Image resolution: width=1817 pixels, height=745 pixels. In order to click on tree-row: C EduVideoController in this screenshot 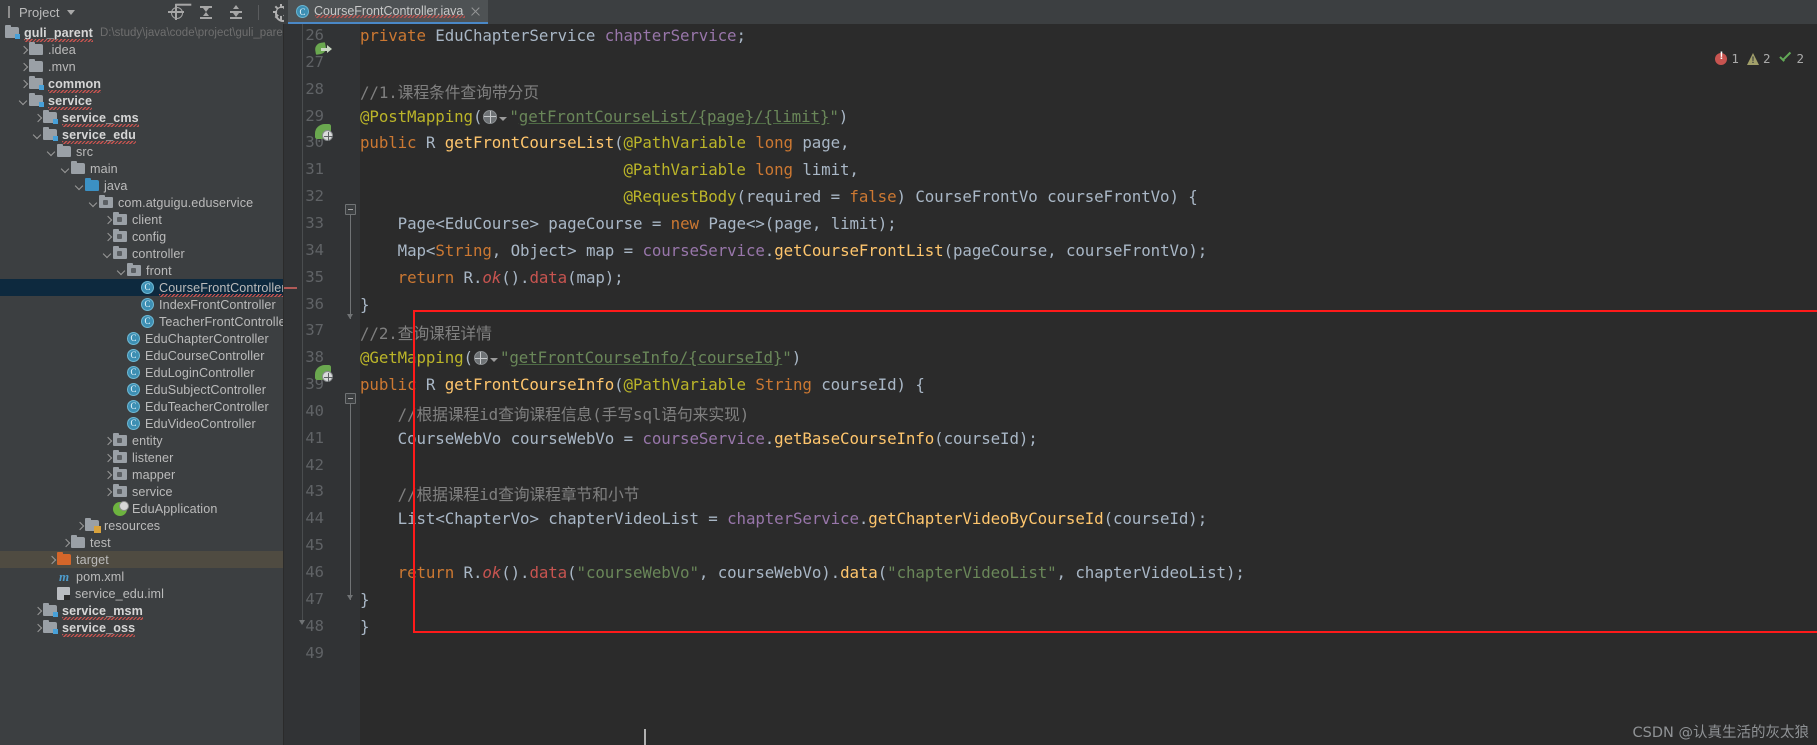, I will do `click(141, 423)`.